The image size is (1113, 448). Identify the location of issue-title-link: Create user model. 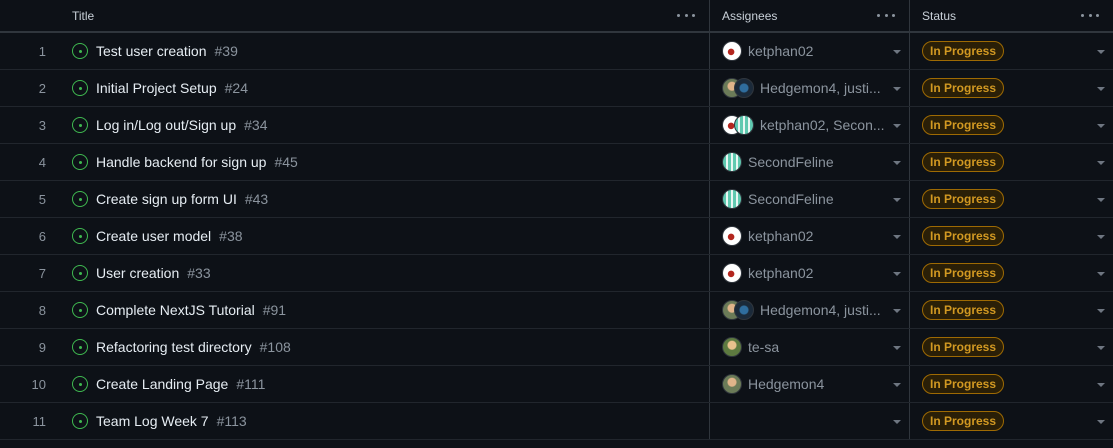
(153, 236).